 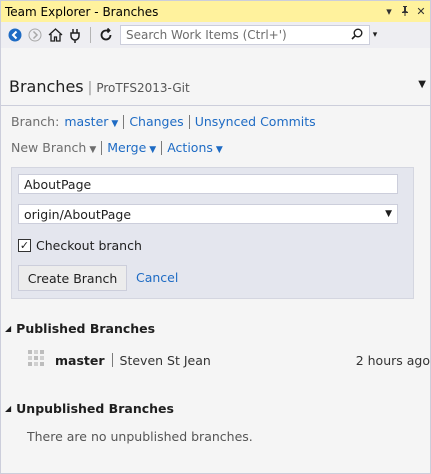 I want to click on branch-label: Branch:, so click(x=35, y=121).